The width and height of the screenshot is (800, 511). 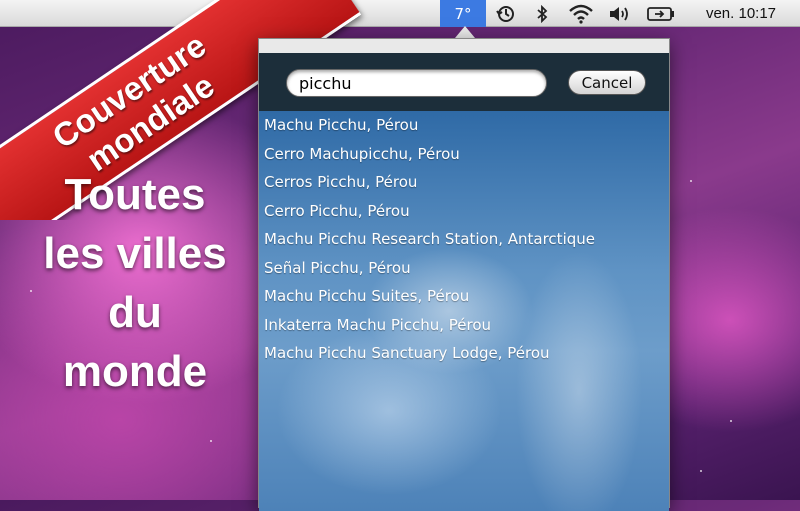 What do you see at coordinates (464, 353) in the screenshot?
I see `search-result-item: Machu Picchu Sanctuary Lodge, Pérou` at bounding box center [464, 353].